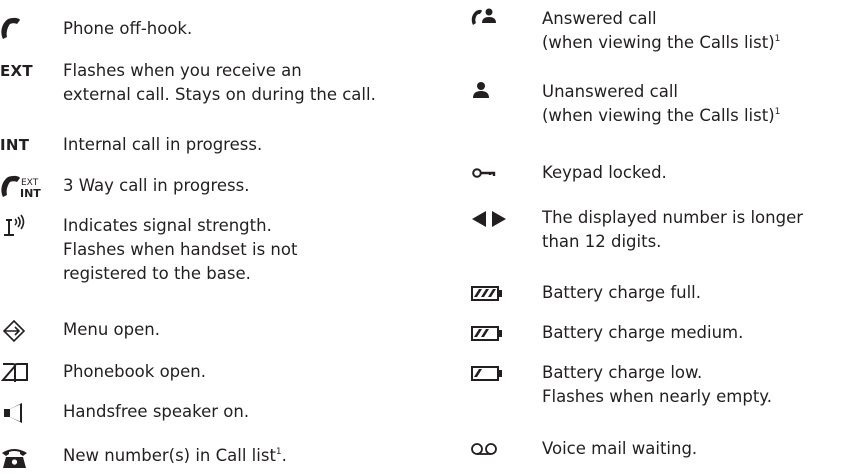  I want to click on ext-indicator: EXT, so click(16, 71).